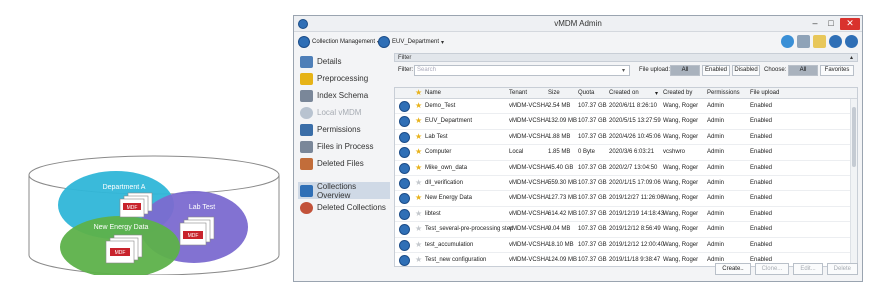  What do you see at coordinates (344, 42) in the screenshot?
I see `collection-management-label: Collection Management` at bounding box center [344, 42].